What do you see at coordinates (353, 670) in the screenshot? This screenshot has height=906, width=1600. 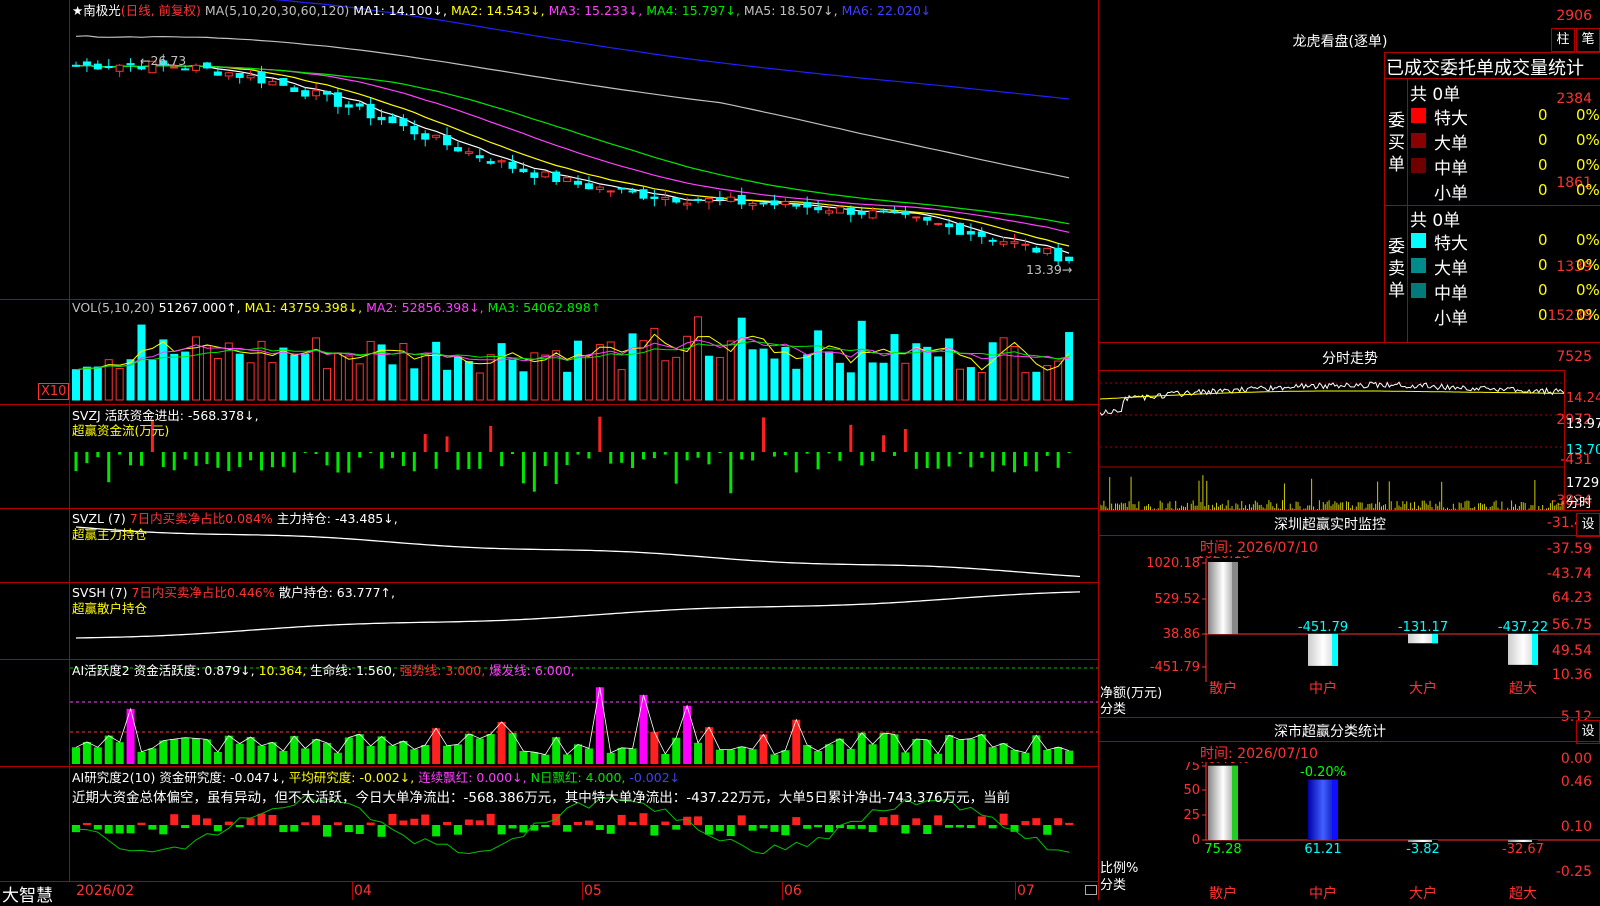 I see `ai1-c: 生命线: 1.560,` at bounding box center [353, 670].